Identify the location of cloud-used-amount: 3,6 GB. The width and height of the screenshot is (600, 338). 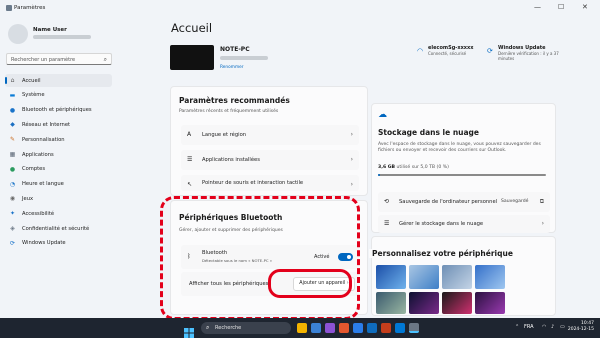
(387, 167).